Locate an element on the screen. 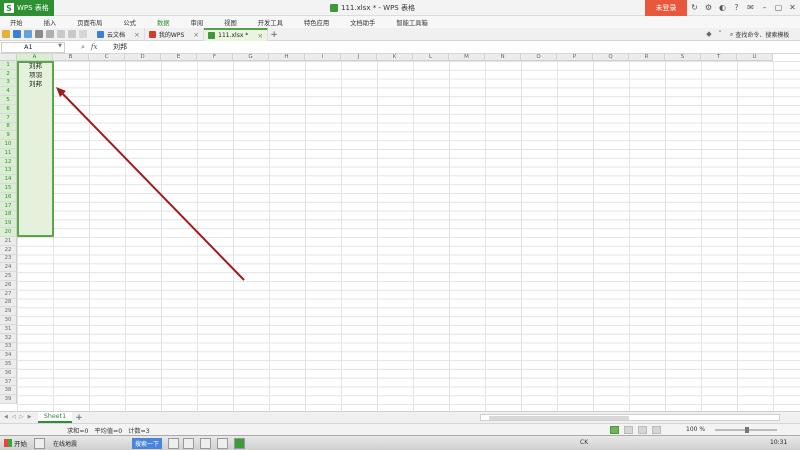  command-search-placeholder: 查找命令、搜索模板 is located at coordinates (762, 35).